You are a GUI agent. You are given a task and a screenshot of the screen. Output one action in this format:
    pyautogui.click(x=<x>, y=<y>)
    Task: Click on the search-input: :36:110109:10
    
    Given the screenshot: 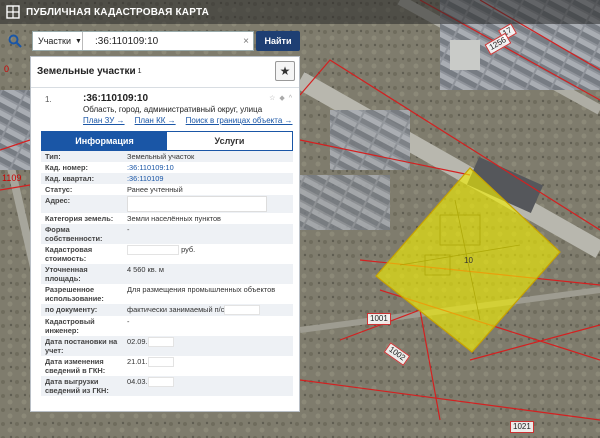 What is the action you would take?
    pyautogui.click(x=161, y=41)
    